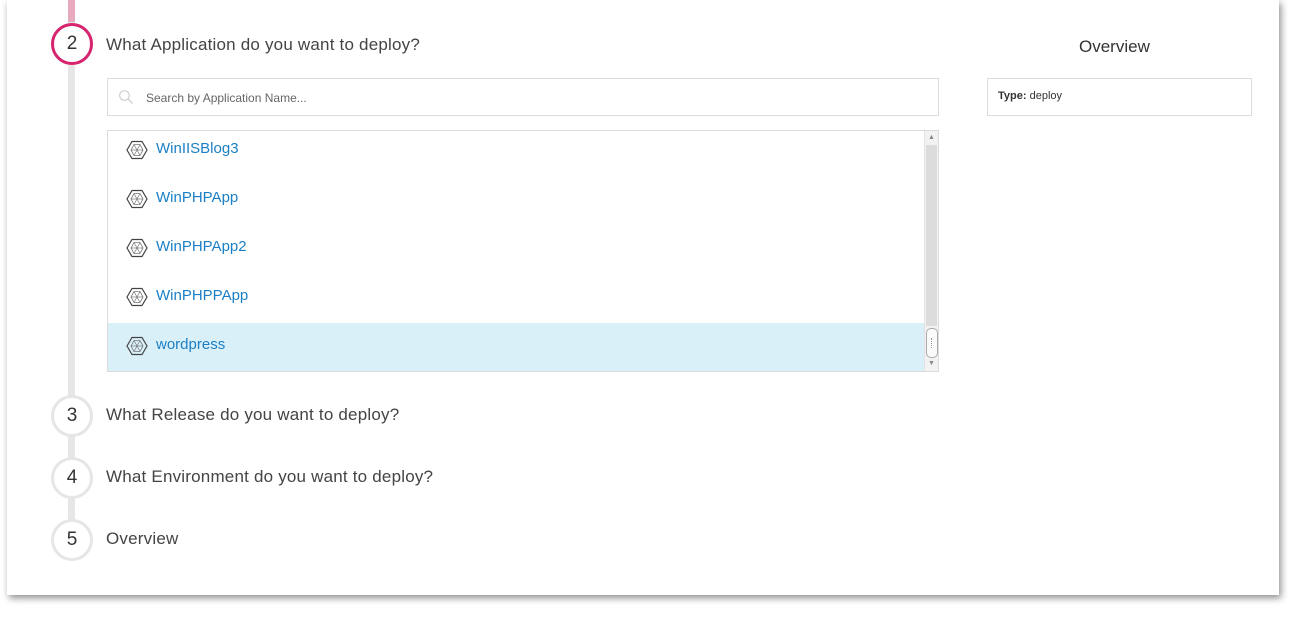 This screenshot has width=1302, height=620. Describe the element at coordinates (1119, 97) in the screenshot. I see `overview-summary-box: Type: deploy` at that location.